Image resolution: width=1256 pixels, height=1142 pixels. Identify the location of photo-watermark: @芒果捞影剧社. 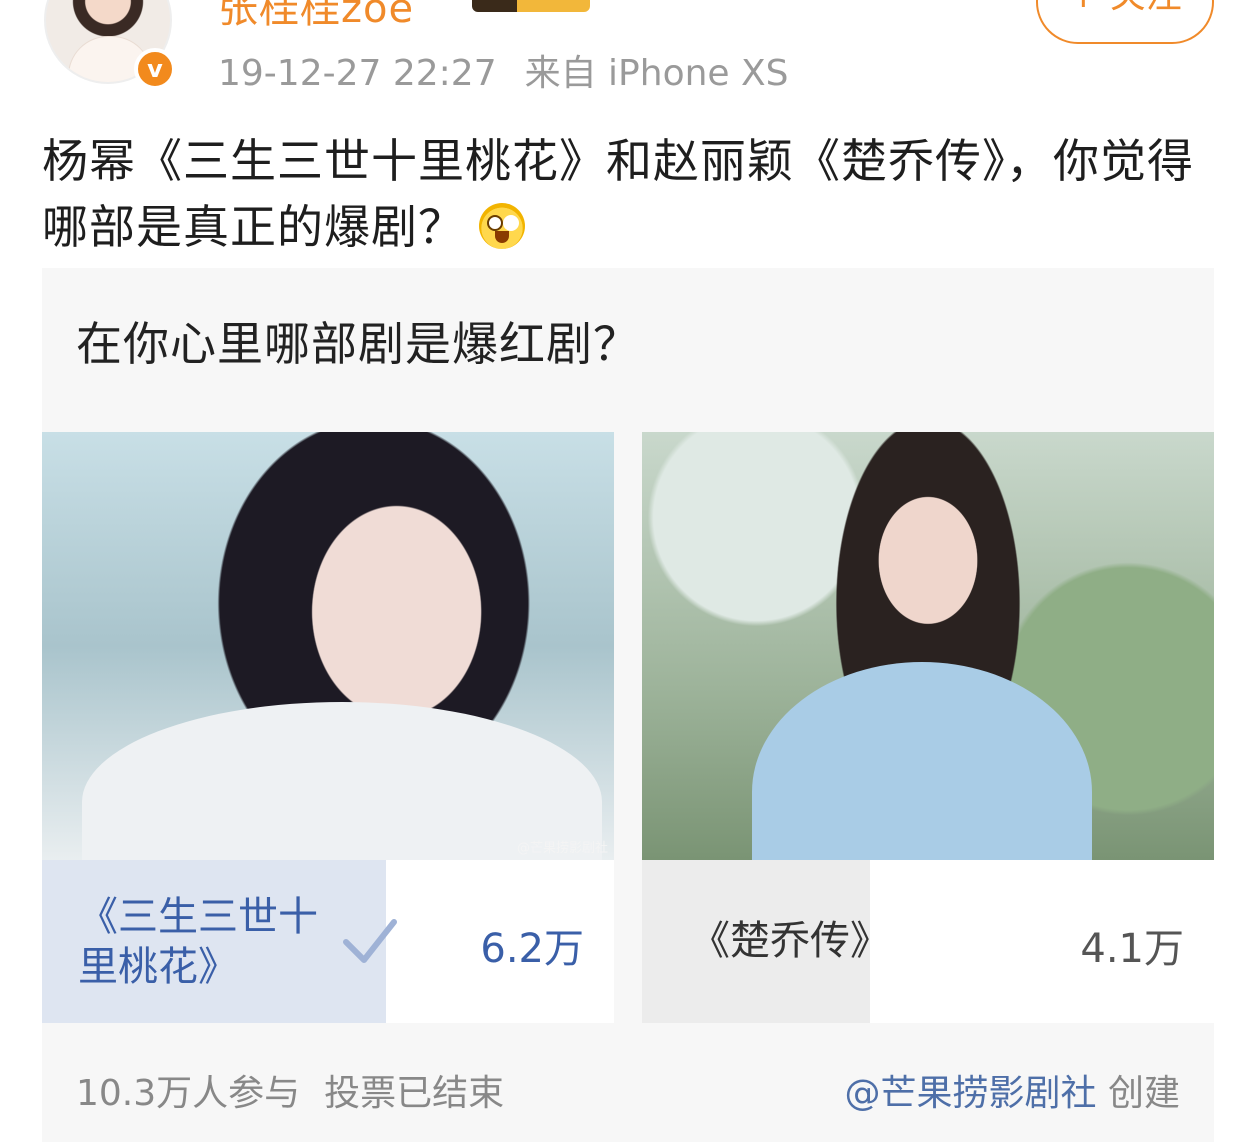
(562, 848).